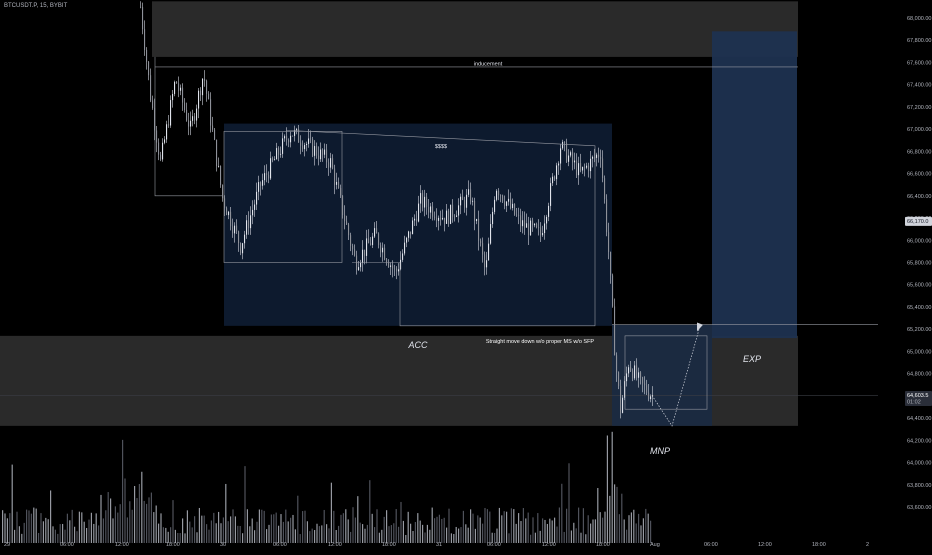  What do you see at coordinates (917, 396) in the screenshot?
I see `price-badge-label-1: 64,603.5` at bounding box center [917, 396].